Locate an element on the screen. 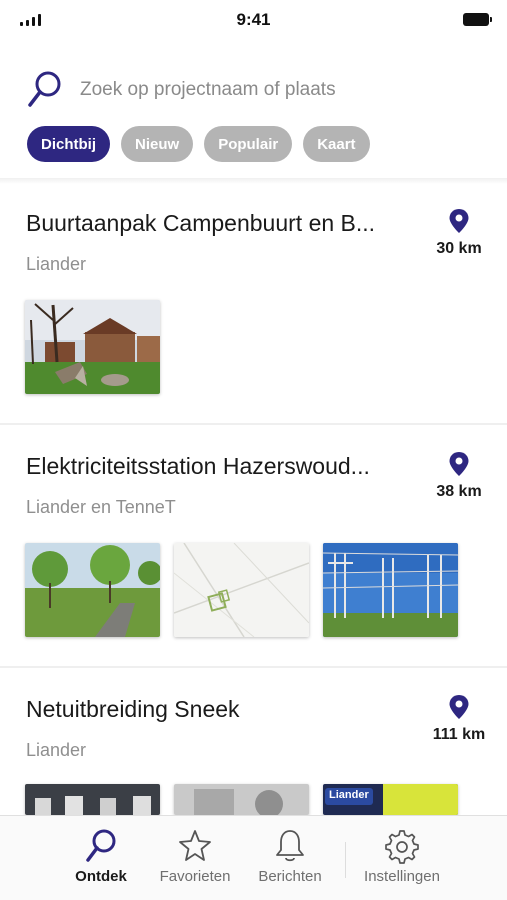 This screenshot has height=900, width=507. tab-label: Berichten is located at coordinates (290, 876).